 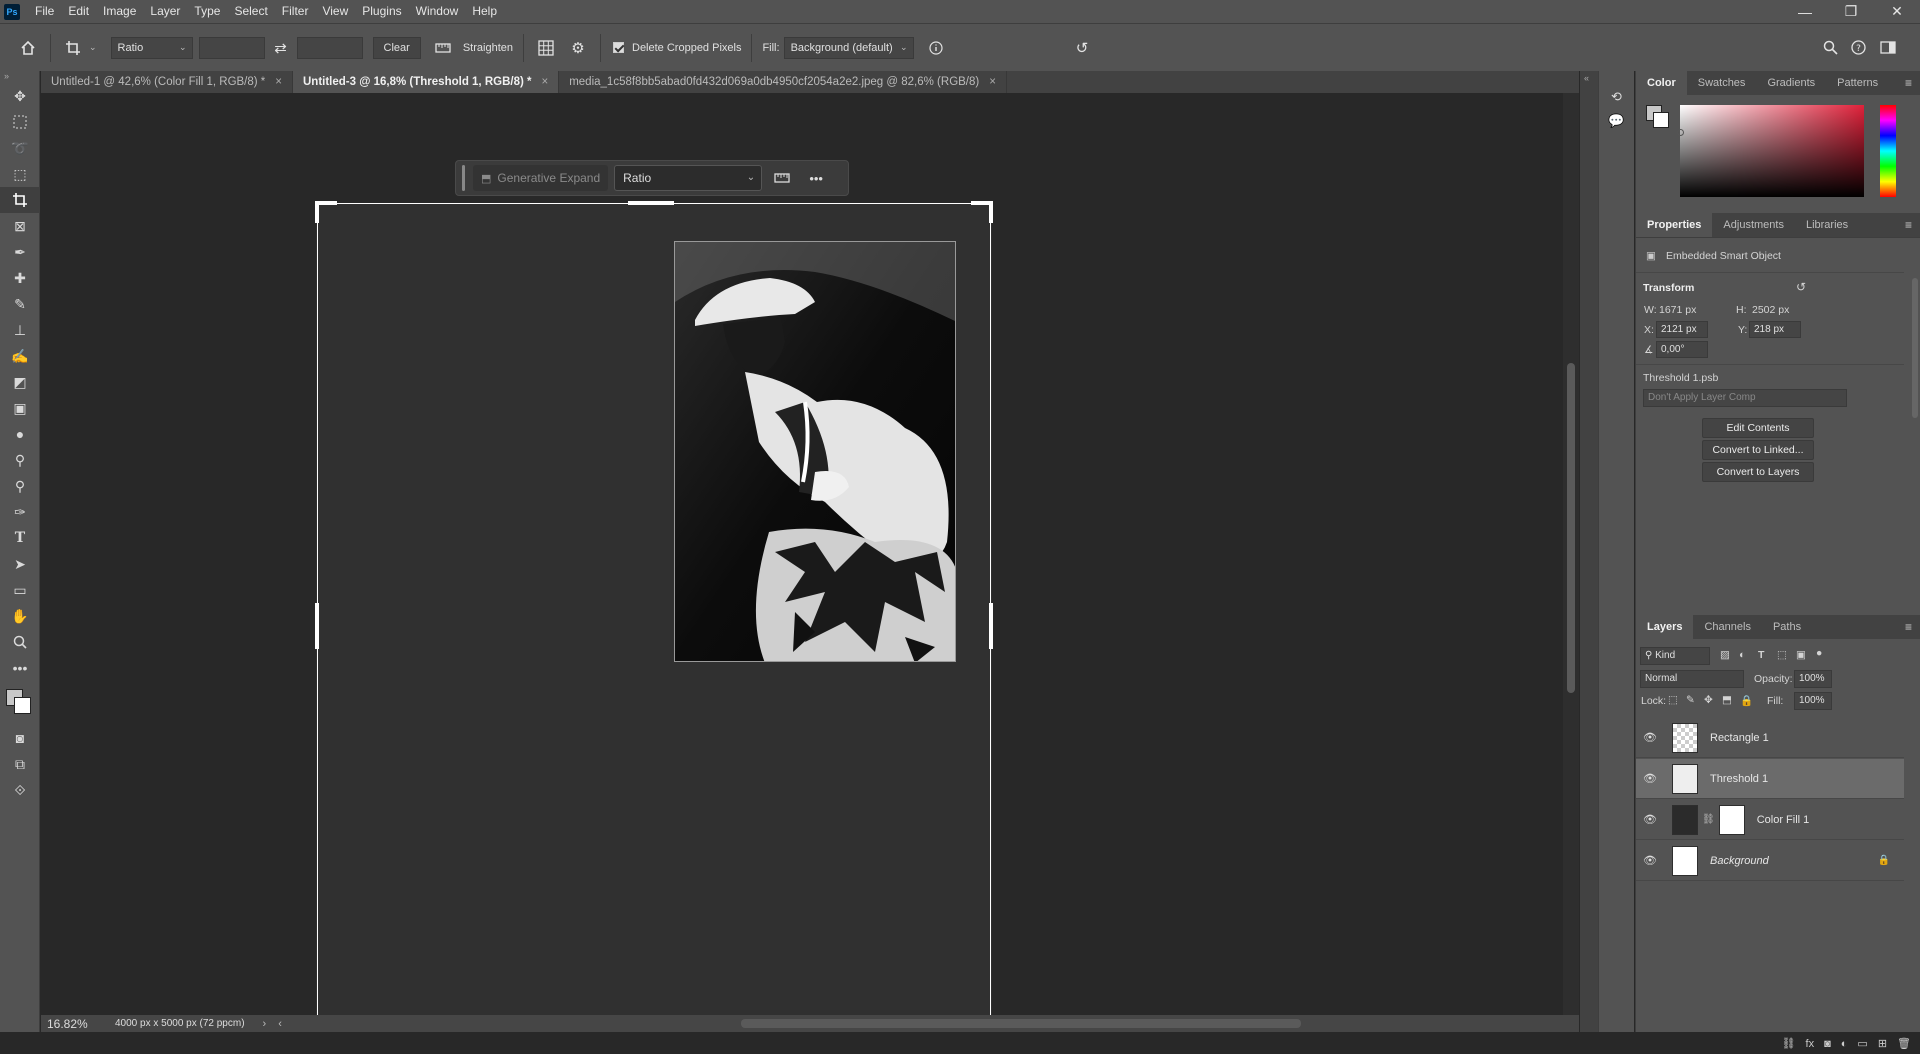 I want to click on path-selection-tool-icon: ➤, so click(x=20, y=564).